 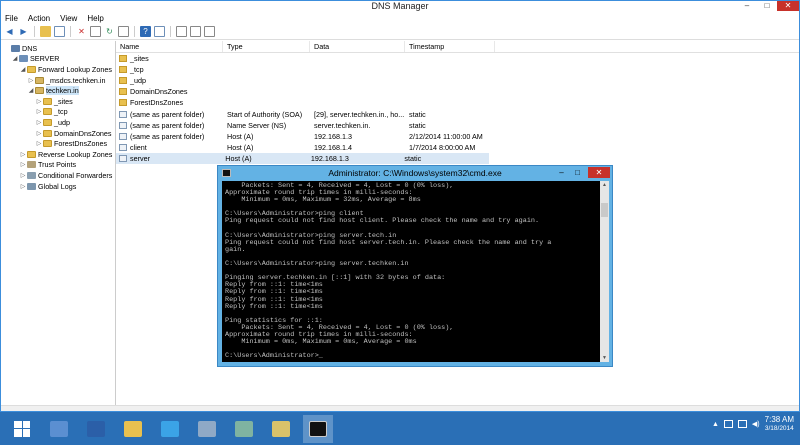 What do you see at coordinates (31, 175) in the screenshot?
I see `forwarder-icon` at bounding box center [31, 175].